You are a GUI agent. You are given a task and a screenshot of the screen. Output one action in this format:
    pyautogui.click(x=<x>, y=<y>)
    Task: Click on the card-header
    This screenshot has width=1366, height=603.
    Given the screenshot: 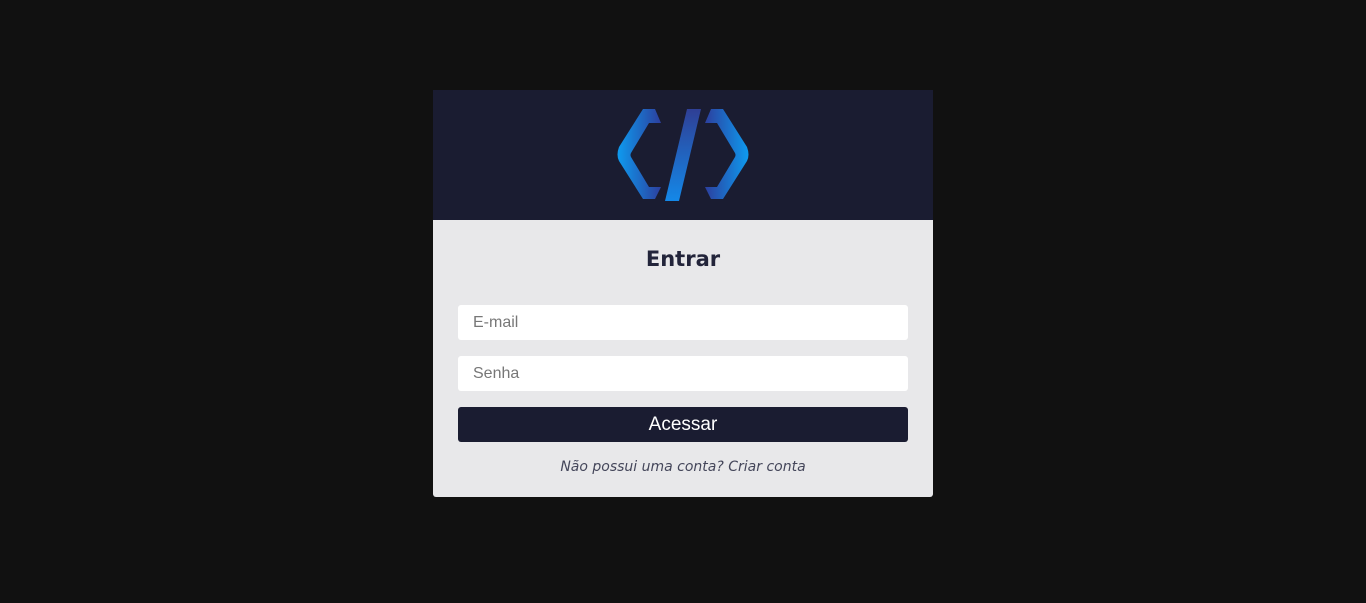 What is the action you would take?
    pyautogui.click(x=683, y=155)
    